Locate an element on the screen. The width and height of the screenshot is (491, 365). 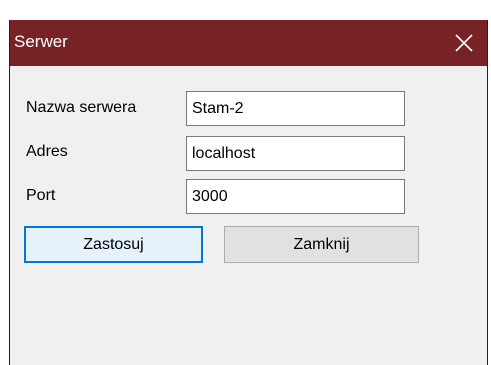
apply-button: Zastosuj is located at coordinates (113, 244).